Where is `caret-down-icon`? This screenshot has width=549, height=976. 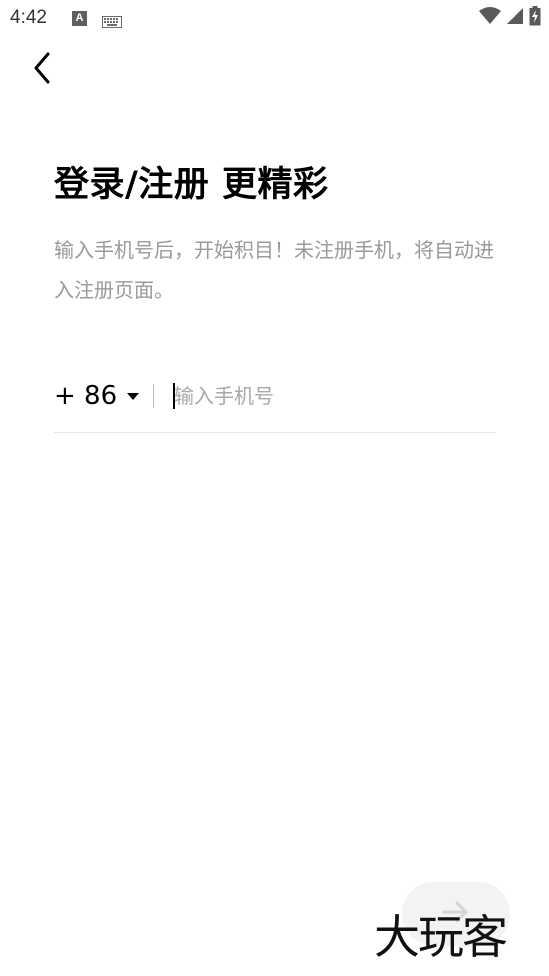
caret-down-icon is located at coordinates (133, 396).